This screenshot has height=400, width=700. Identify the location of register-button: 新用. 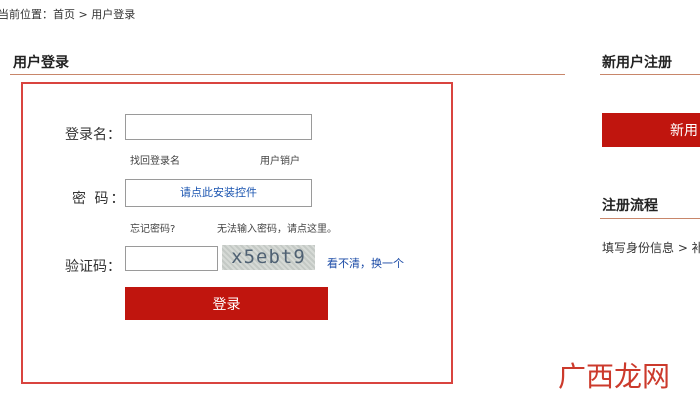
(651, 130).